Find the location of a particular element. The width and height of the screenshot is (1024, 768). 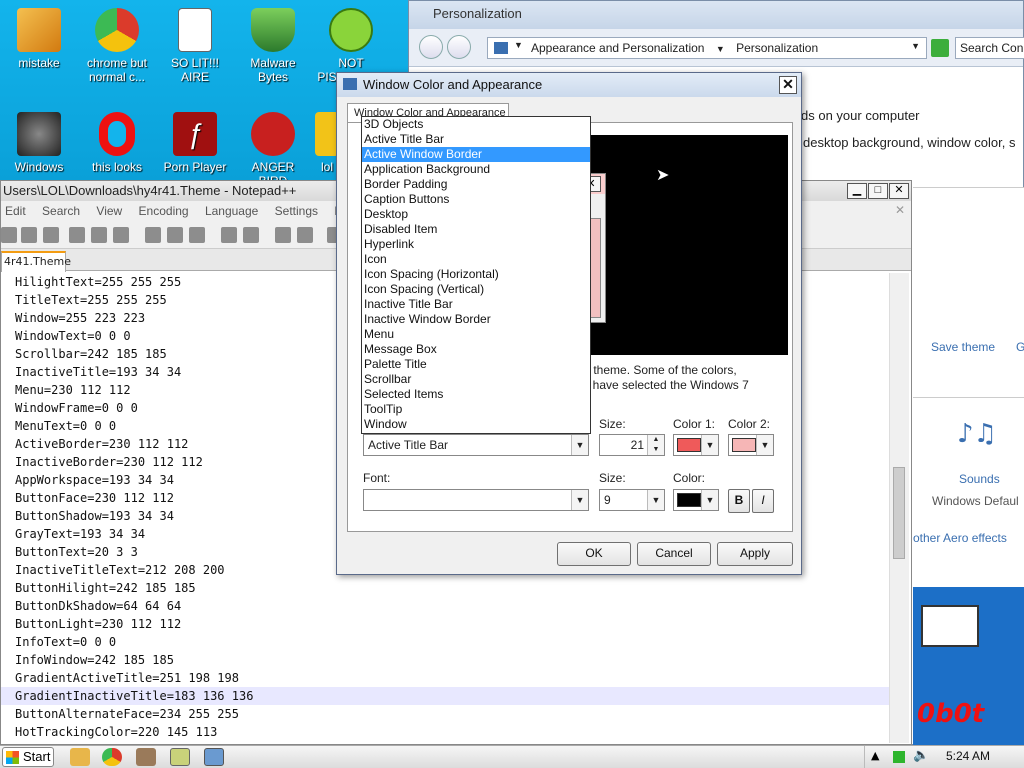

editor-line: ButtonHilight=242 185 185 is located at coordinates (445, 588).